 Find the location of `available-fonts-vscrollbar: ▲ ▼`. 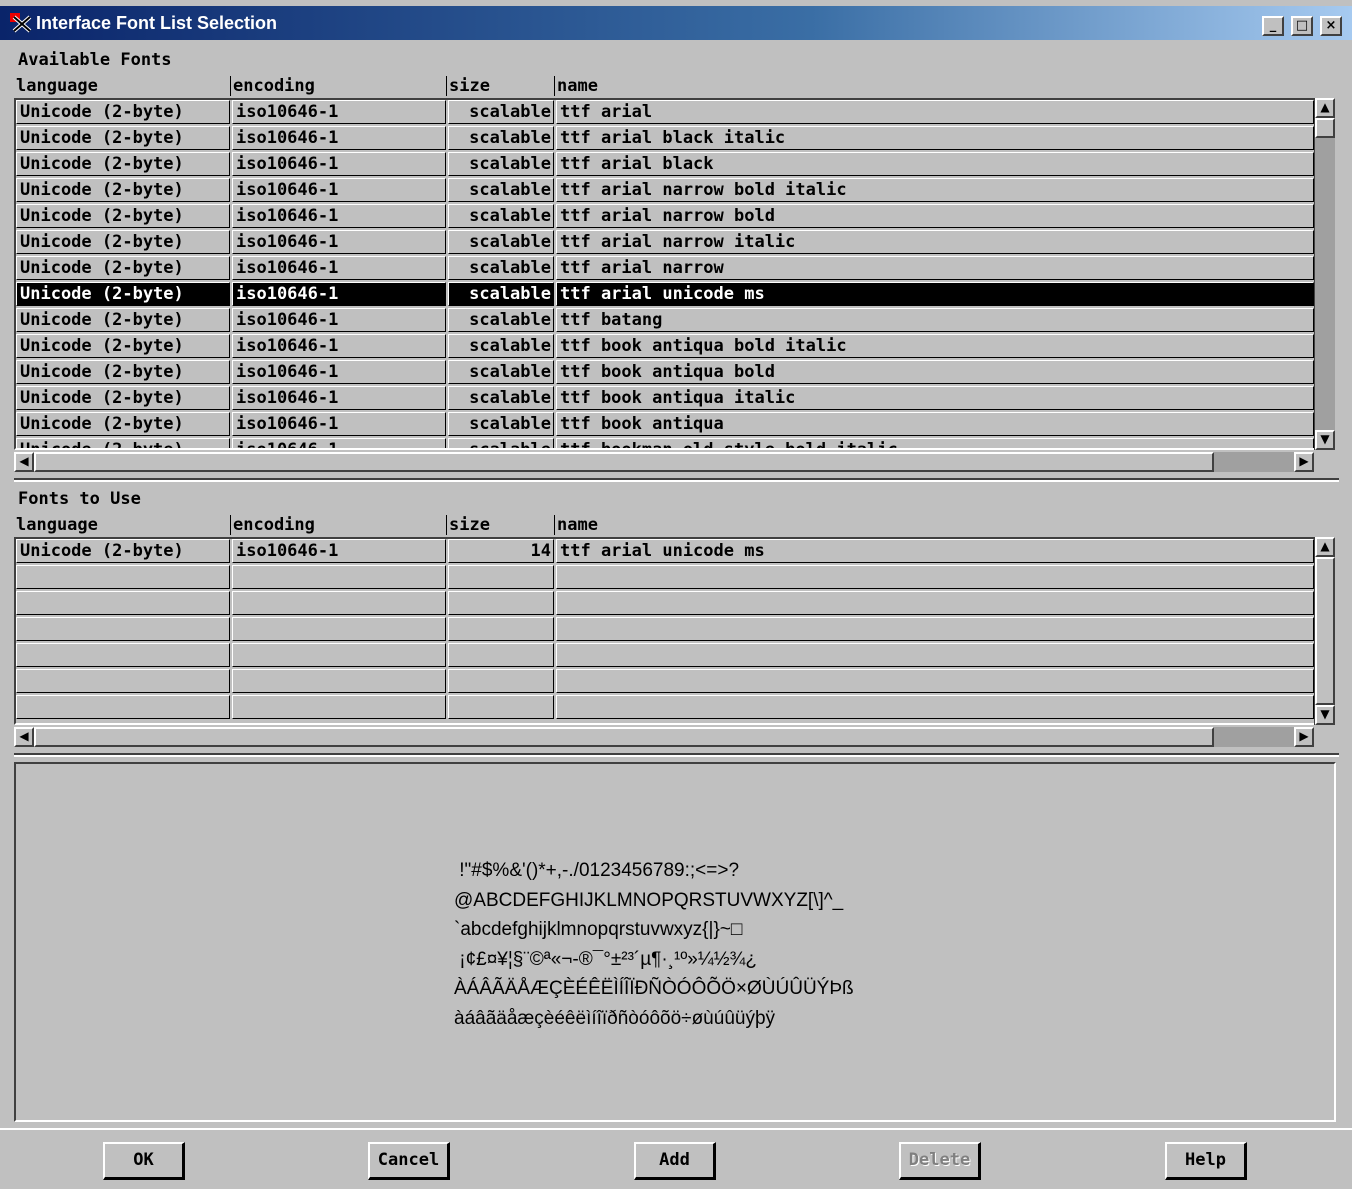

available-fonts-vscrollbar: ▲ ▼ is located at coordinates (1324, 274).